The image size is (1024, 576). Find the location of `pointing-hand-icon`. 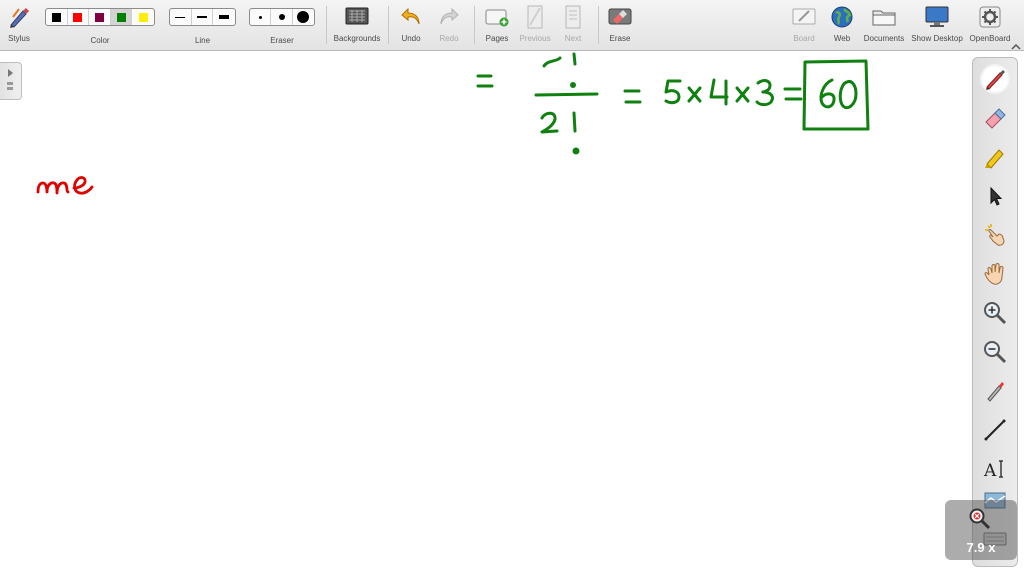

pointing-hand-icon is located at coordinates (995, 235).